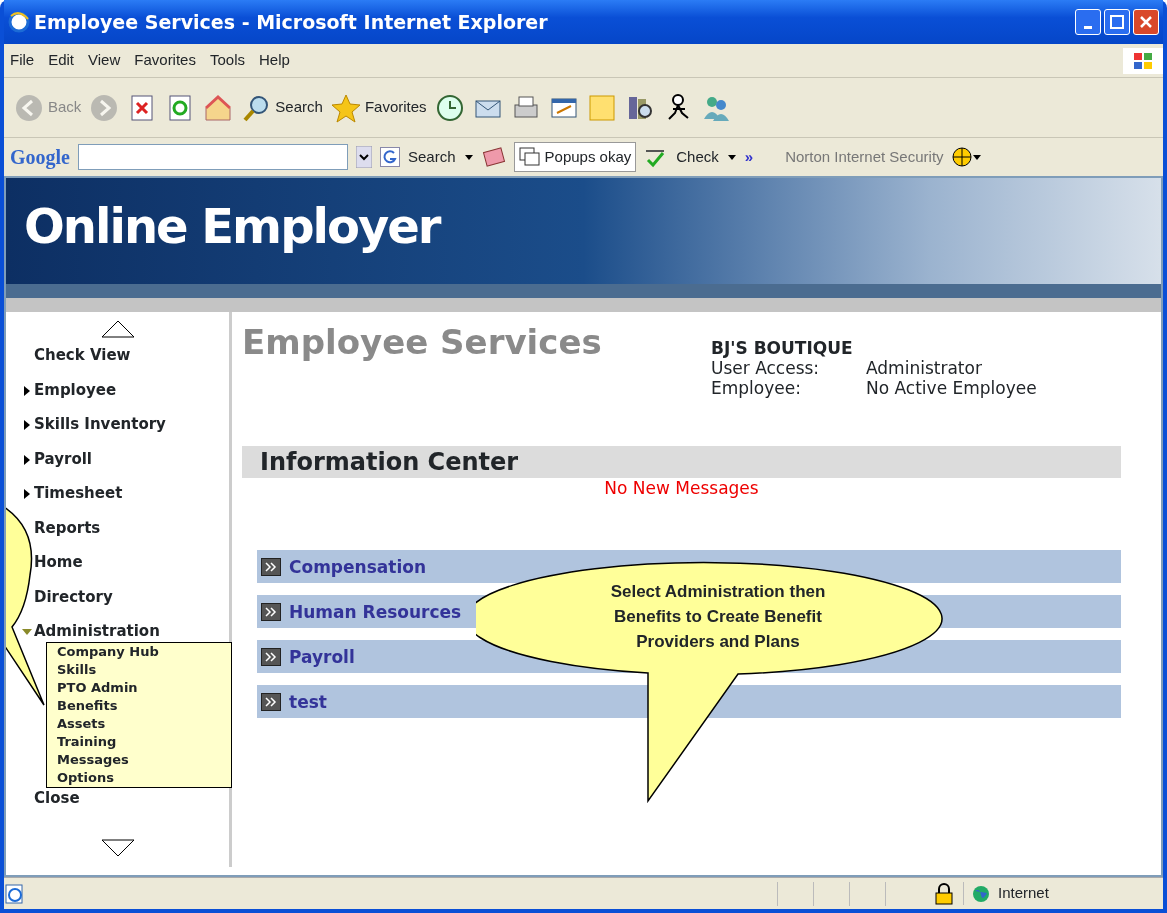 This screenshot has height=913, width=1167. What do you see at coordinates (357, 566) in the screenshot?
I see `section-link: Compensation` at bounding box center [357, 566].